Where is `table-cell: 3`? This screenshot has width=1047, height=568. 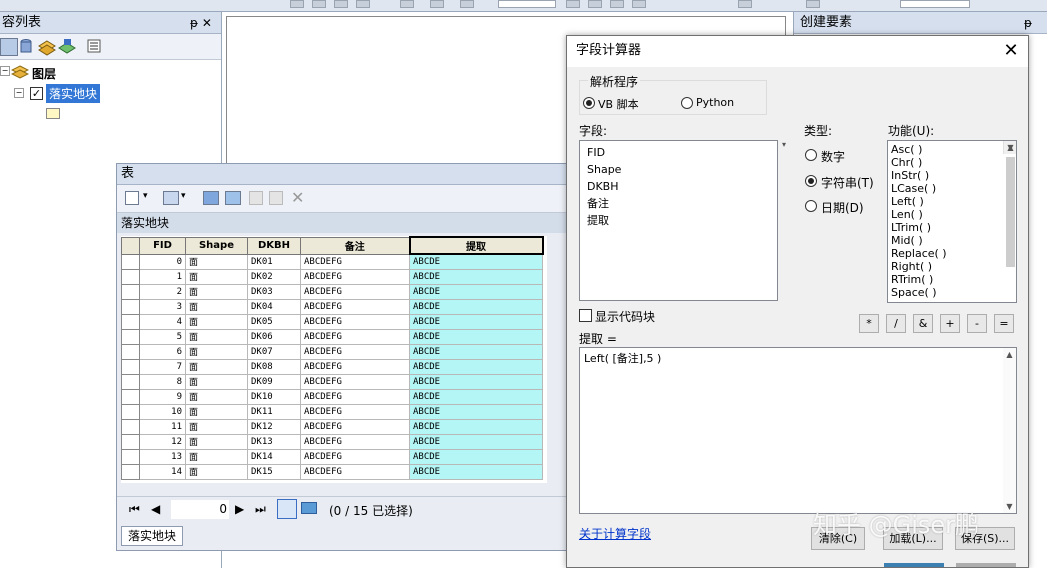 table-cell: 3 is located at coordinates (162, 306).